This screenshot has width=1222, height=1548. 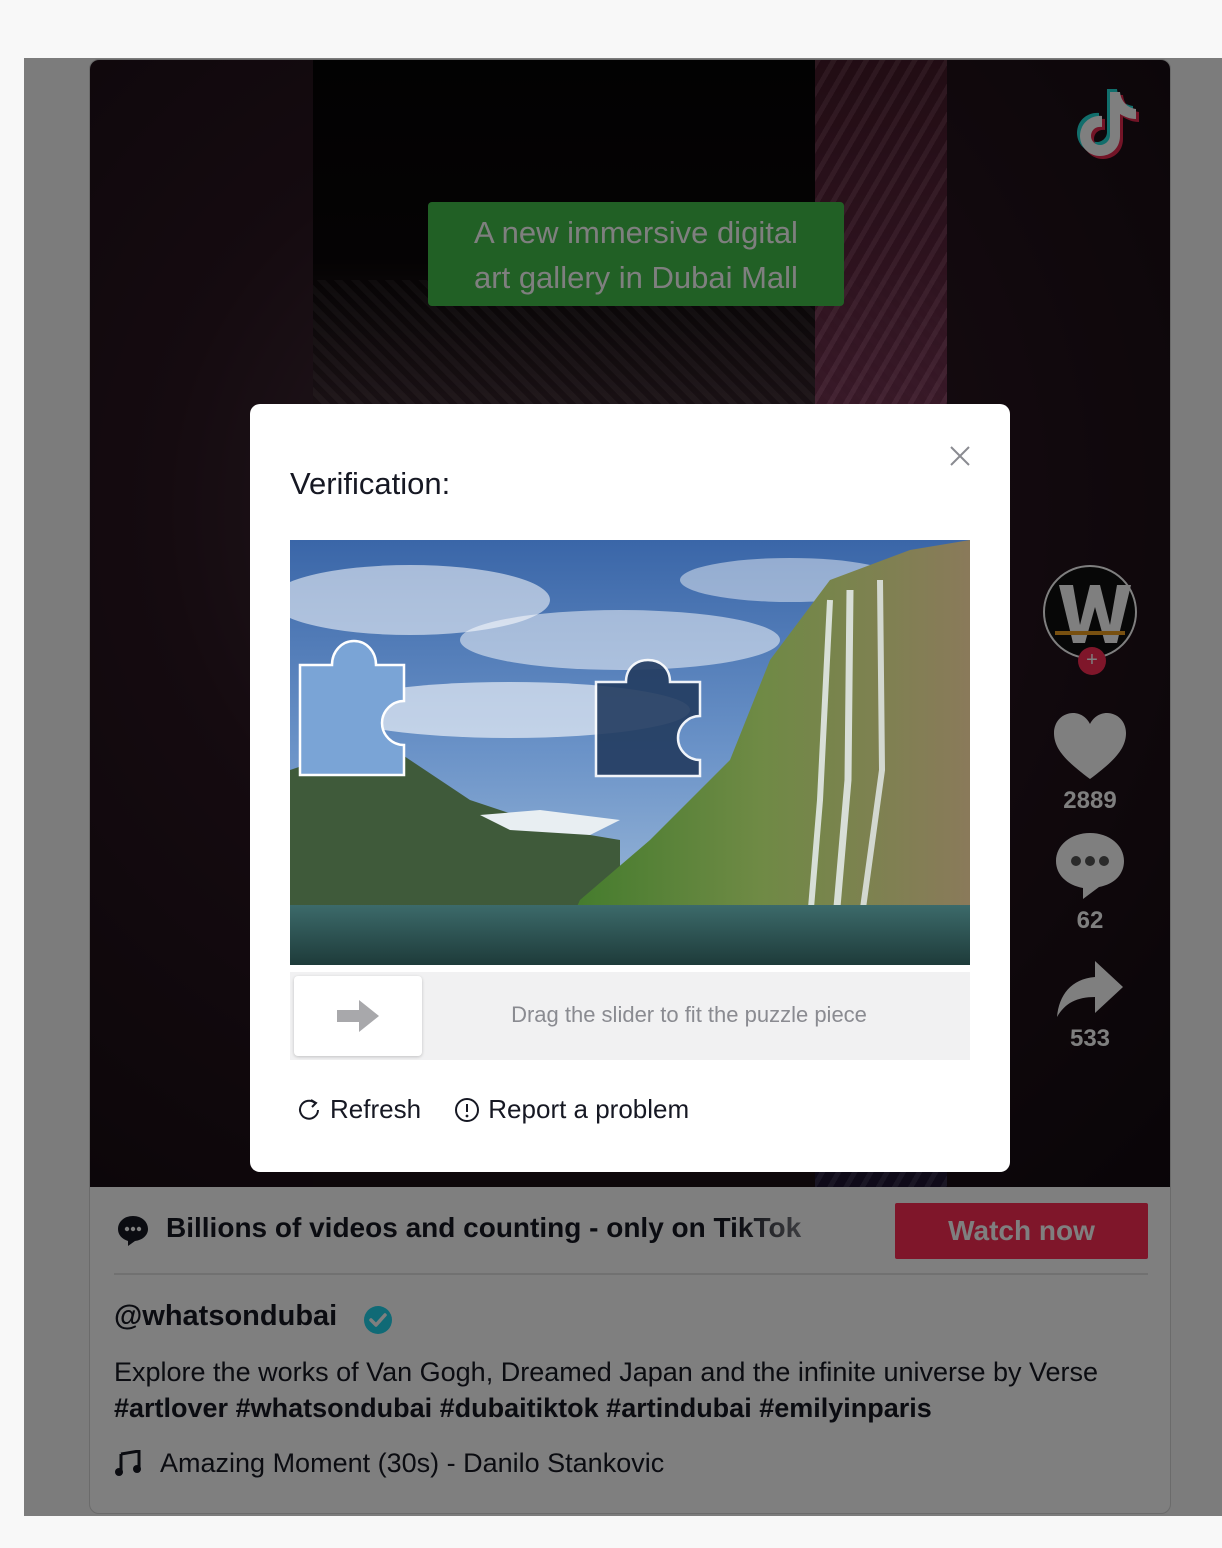 What do you see at coordinates (571, 1109) in the screenshot?
I see `report-problem-button: Report a problem` at bounding box center [571, 1109].